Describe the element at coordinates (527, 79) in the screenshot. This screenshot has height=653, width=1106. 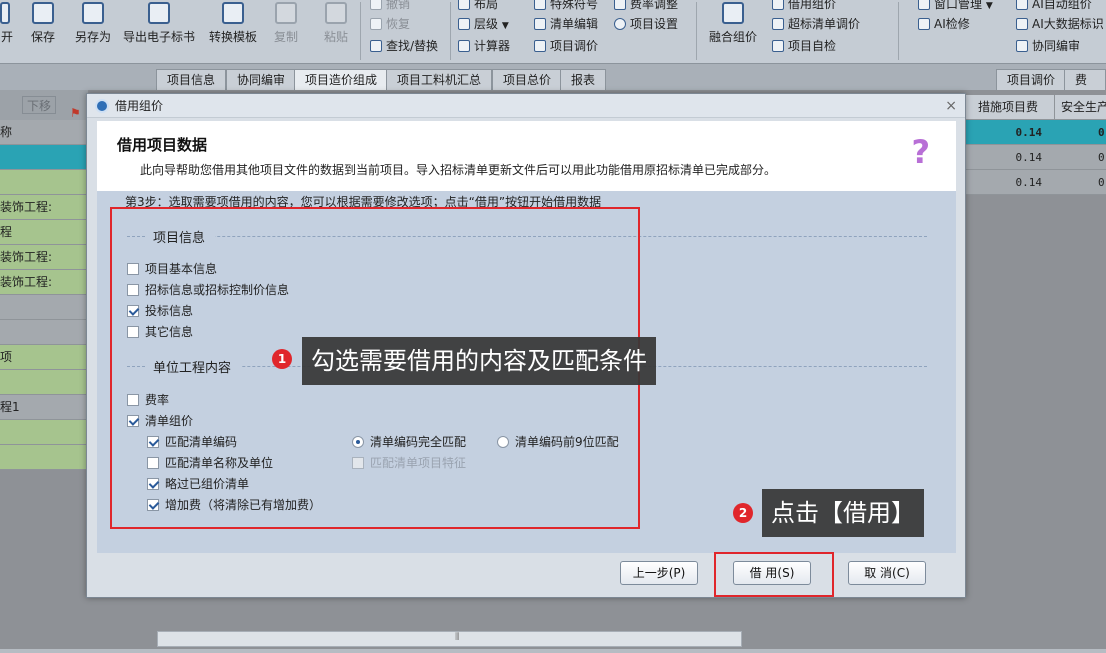
I see `tab-total-price: 项目总价` at that location.